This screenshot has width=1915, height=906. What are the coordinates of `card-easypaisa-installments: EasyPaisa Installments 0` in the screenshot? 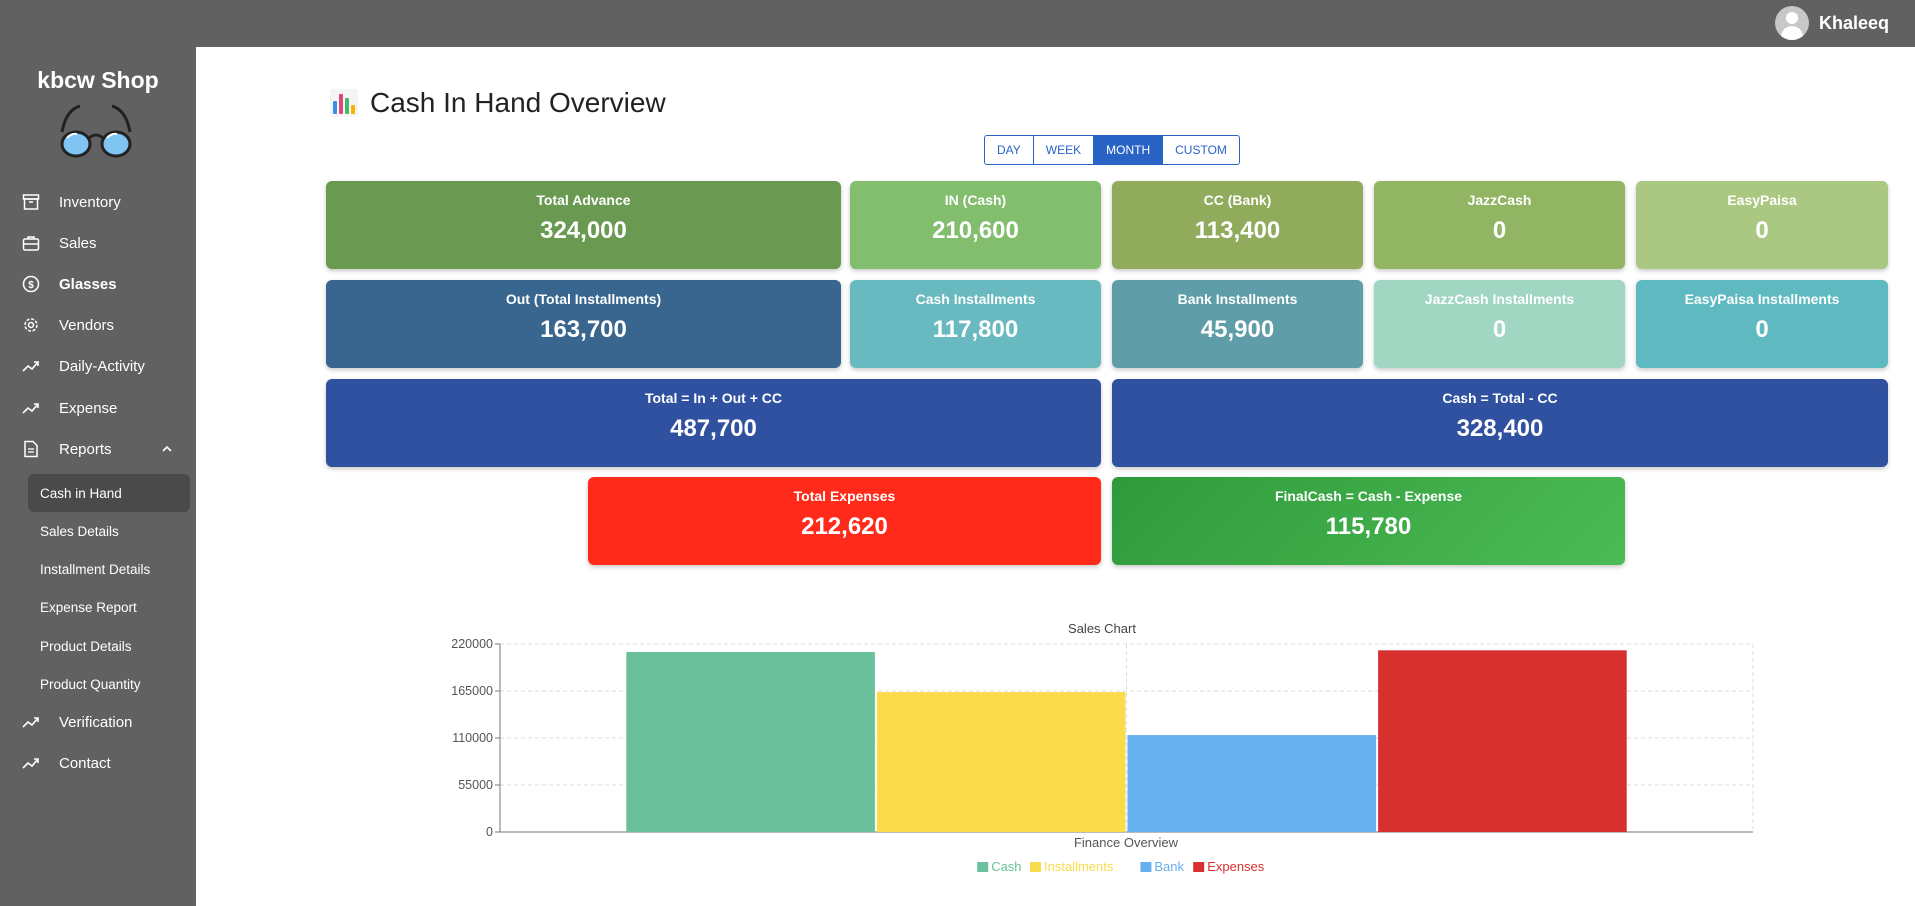 It's located at (1762, 324).